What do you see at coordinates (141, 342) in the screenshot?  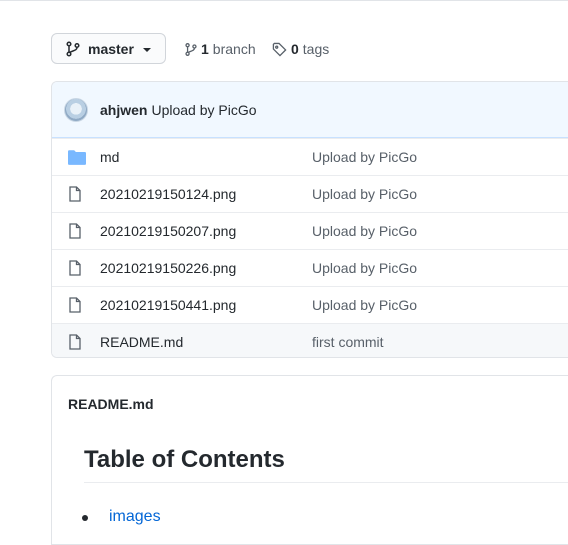 I see `file-name: README.md` at bounding box center [141, 342].